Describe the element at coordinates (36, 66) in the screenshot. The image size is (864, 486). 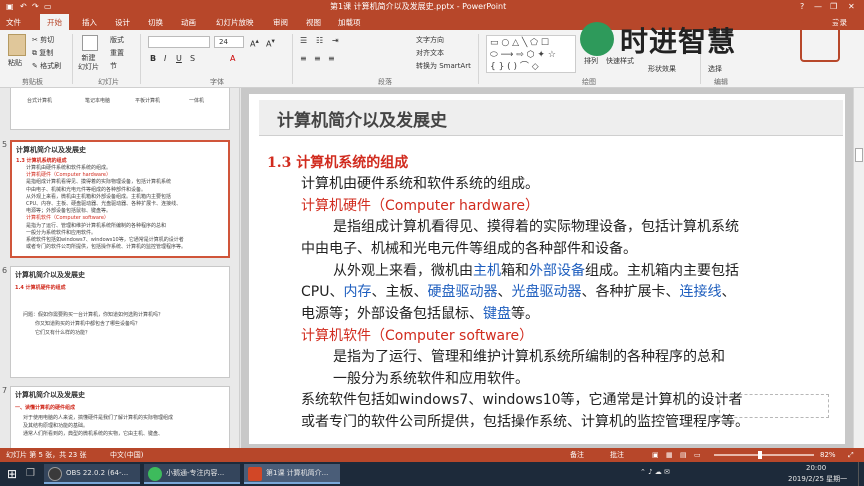
I see `brush-icon: ✎` at that location.